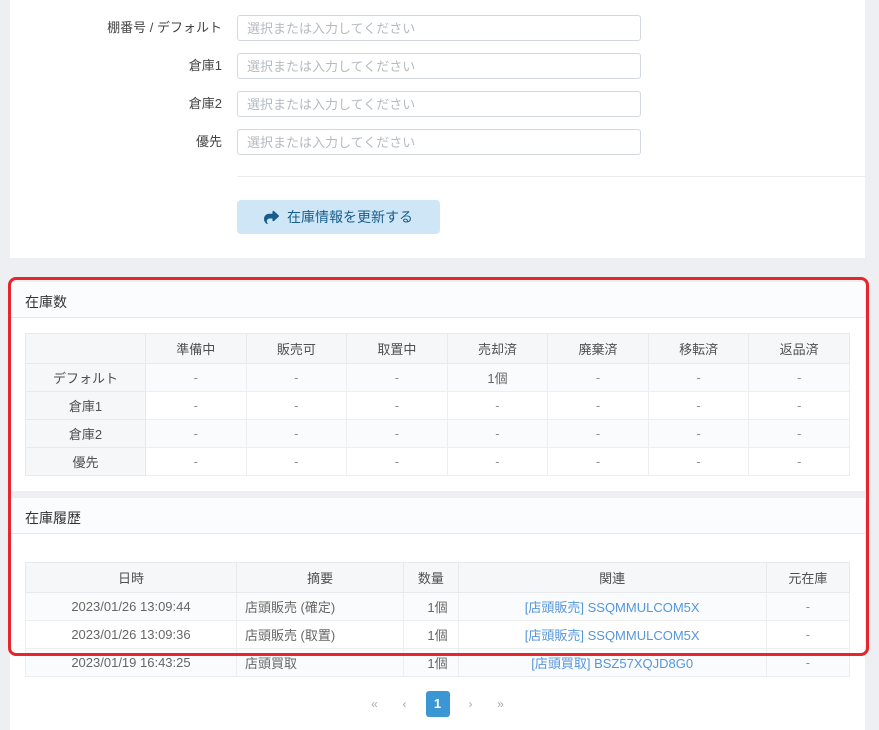  I want to click on share-arrow-icon, so click(271, 217).